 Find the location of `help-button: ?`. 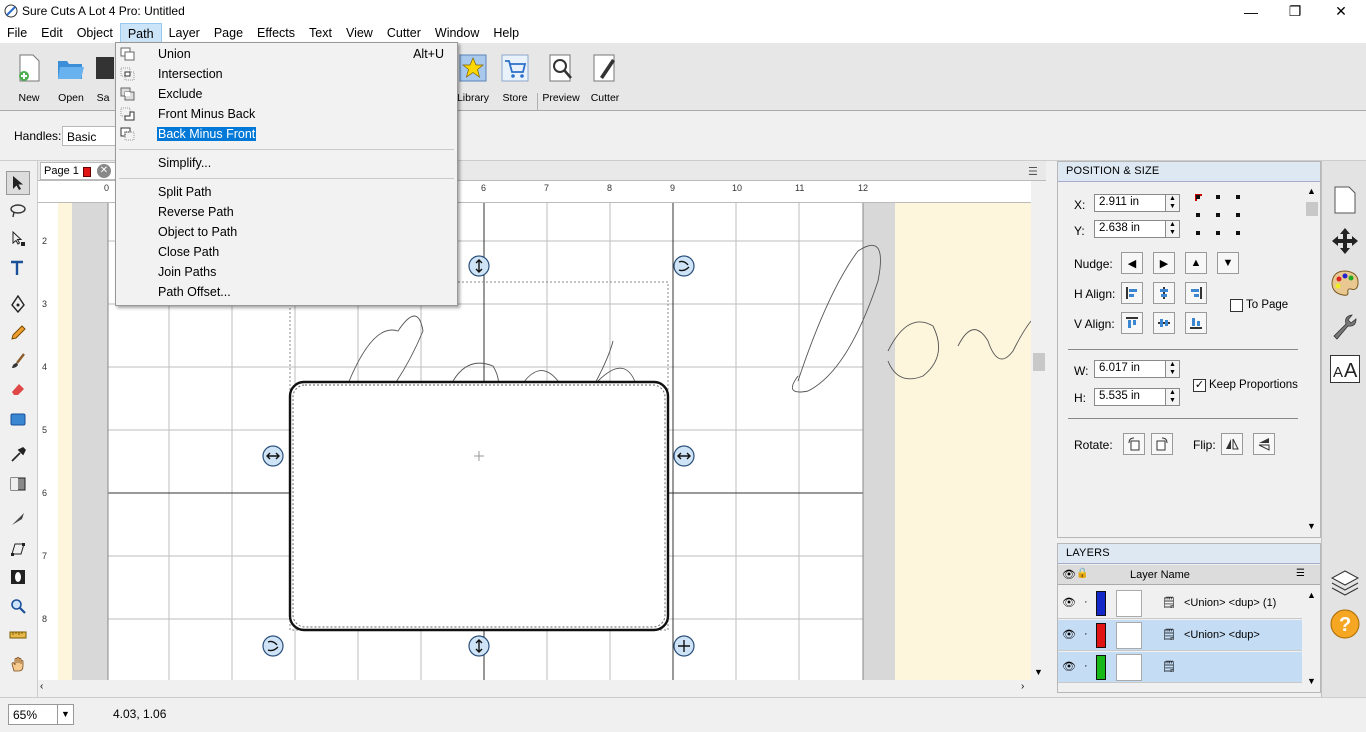

help-button: ? is located at coordinates (1345, 624).